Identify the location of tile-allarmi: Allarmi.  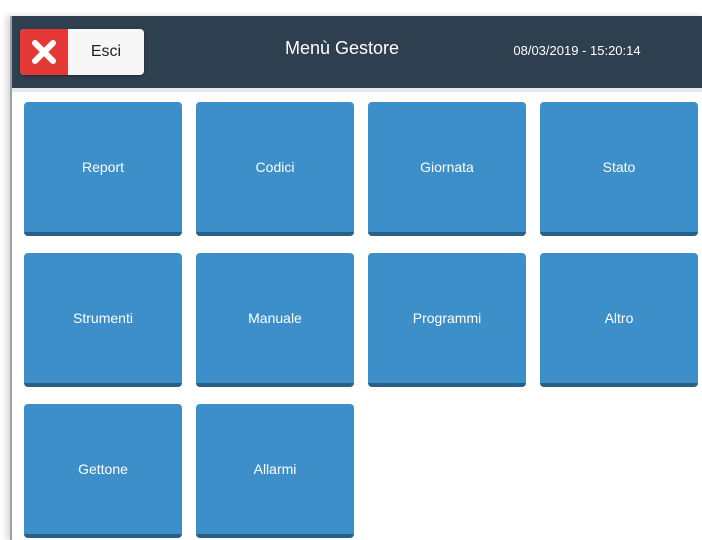
(275, 471).